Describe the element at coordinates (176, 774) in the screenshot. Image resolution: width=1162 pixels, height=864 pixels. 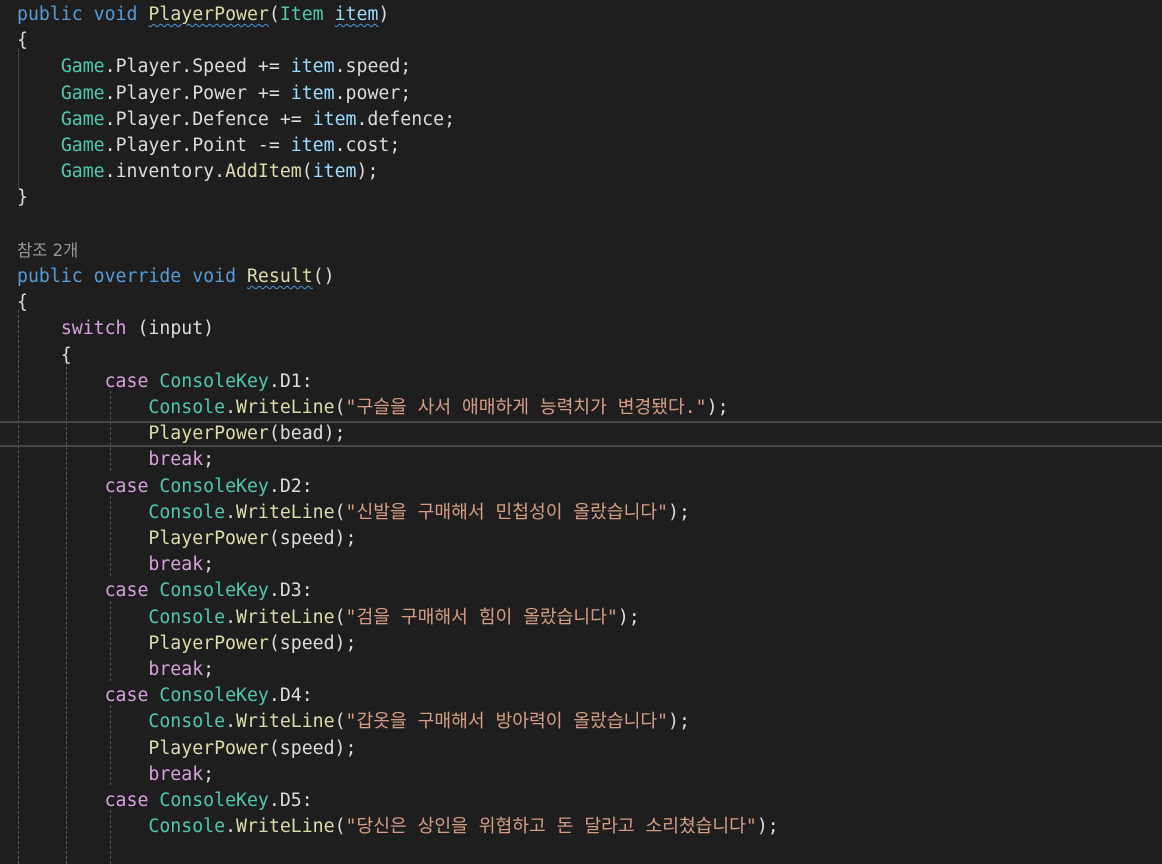
I see `control-keyword: break` at that location.